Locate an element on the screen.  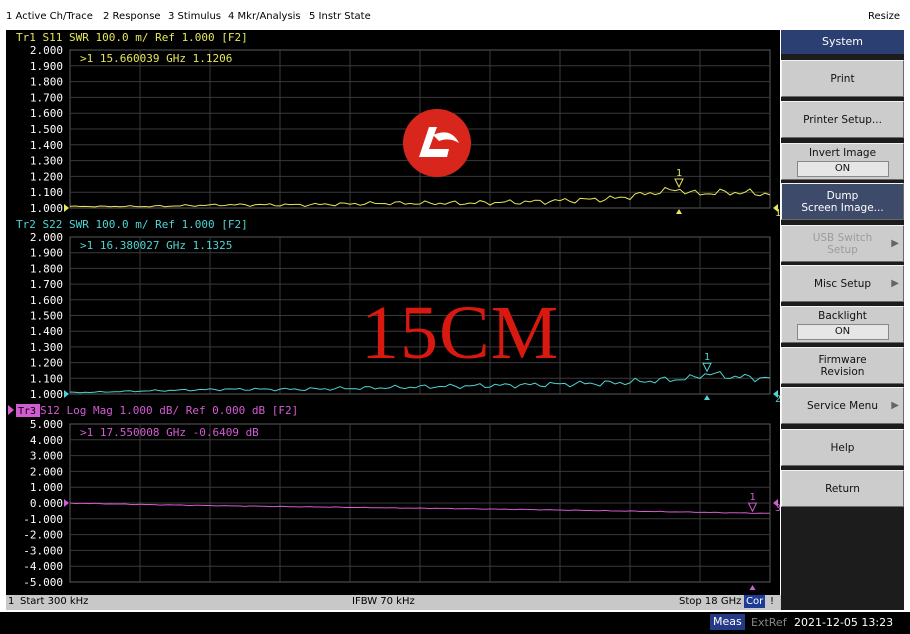
y-tick-label: 2.000 is located at coordinates (46, 471).